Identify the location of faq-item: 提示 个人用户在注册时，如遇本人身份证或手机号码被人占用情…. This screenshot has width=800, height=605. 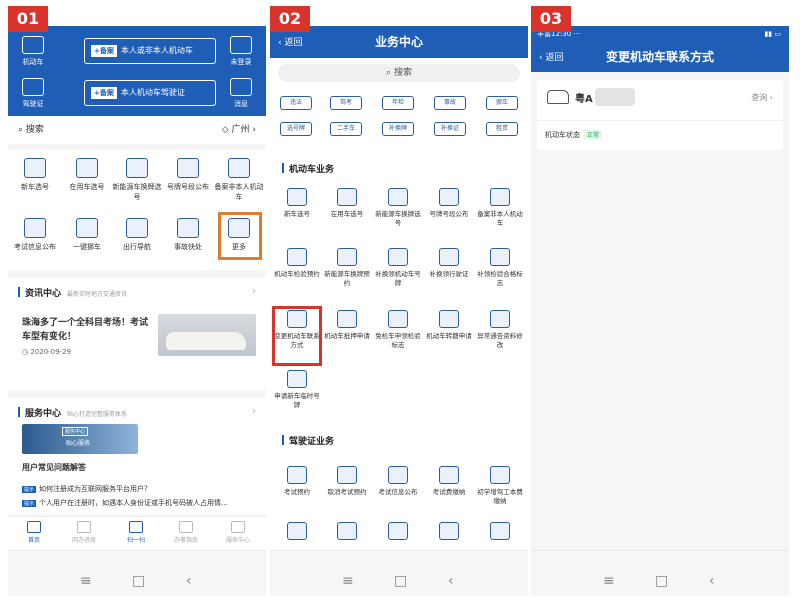
(125, 503).